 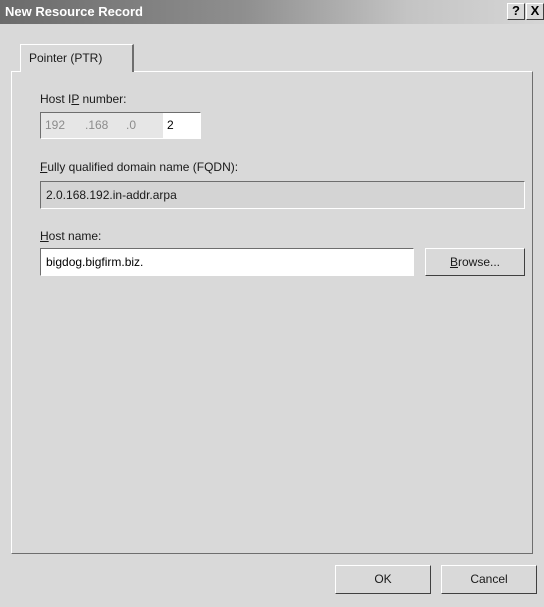 I want to click on fqdn-label: Fully qualified domain name (FQDN):, so click(x=139, y=167).